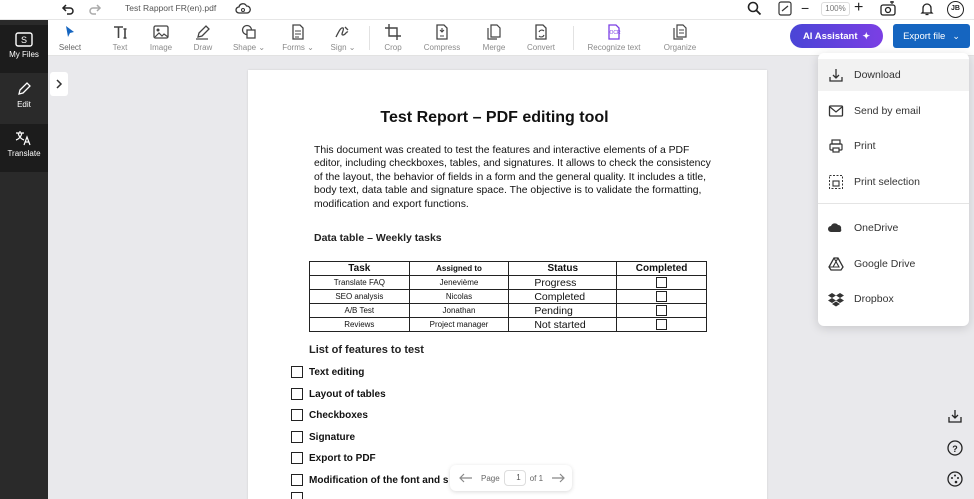  What do you see at coordinates (323, 437) in the screenshot?
I see `feature-item: Signature` at bounding box center [323, 437].